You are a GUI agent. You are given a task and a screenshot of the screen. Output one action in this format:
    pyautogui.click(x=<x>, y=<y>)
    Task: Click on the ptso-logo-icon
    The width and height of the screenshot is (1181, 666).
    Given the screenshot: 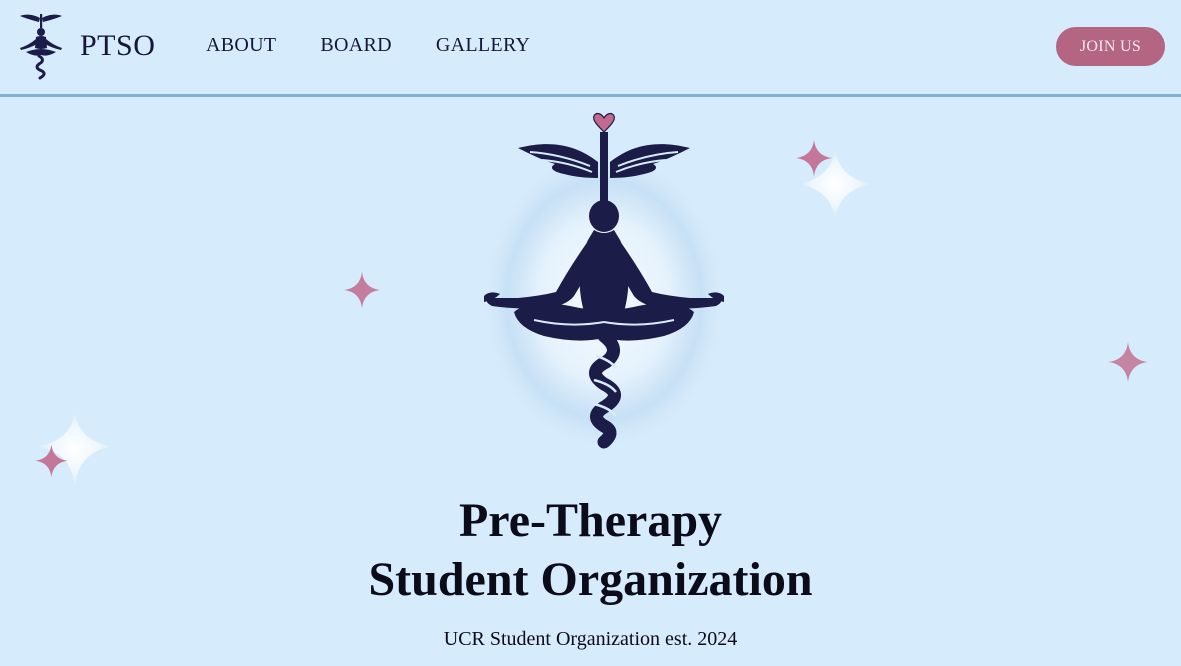 What is the action you would take?
    pyautogui.click(x=41, y=47)
    